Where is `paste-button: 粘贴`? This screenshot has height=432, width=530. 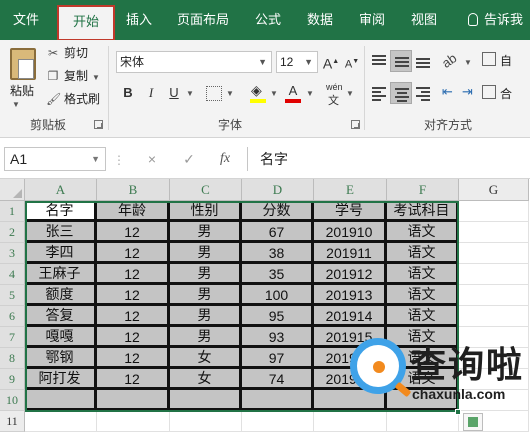
paste-button: 粘贴 is located at coordinates (22, 90).